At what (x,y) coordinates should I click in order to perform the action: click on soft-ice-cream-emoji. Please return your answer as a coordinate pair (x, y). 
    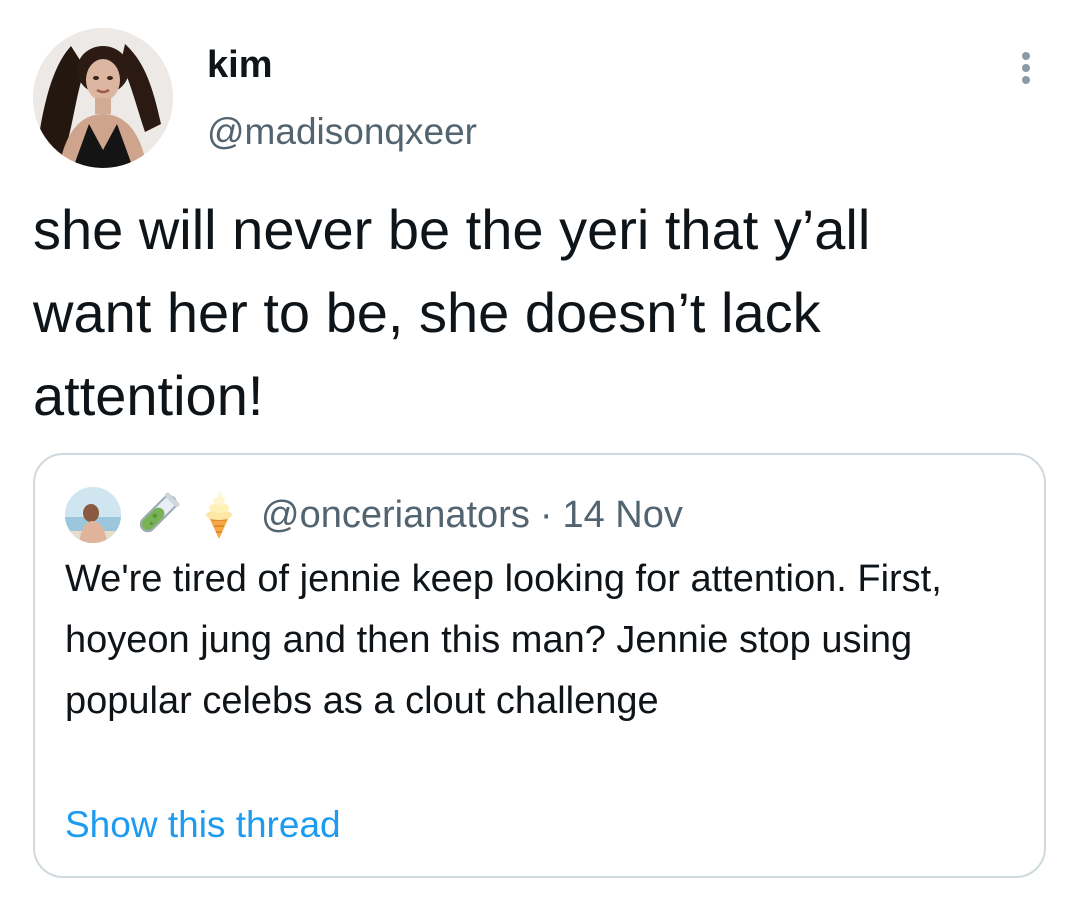
    Looking at the image, I should click on (219, 515).